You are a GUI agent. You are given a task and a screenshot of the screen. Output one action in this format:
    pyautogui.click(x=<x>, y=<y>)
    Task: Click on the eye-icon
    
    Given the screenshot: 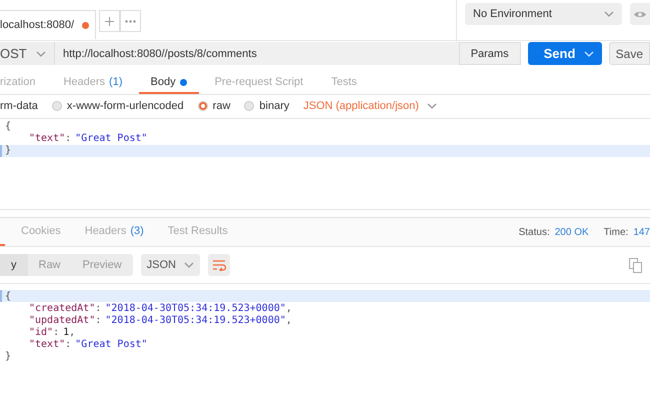 What is the action you would take?
    pyautogui.click(x=640, y=14)
    